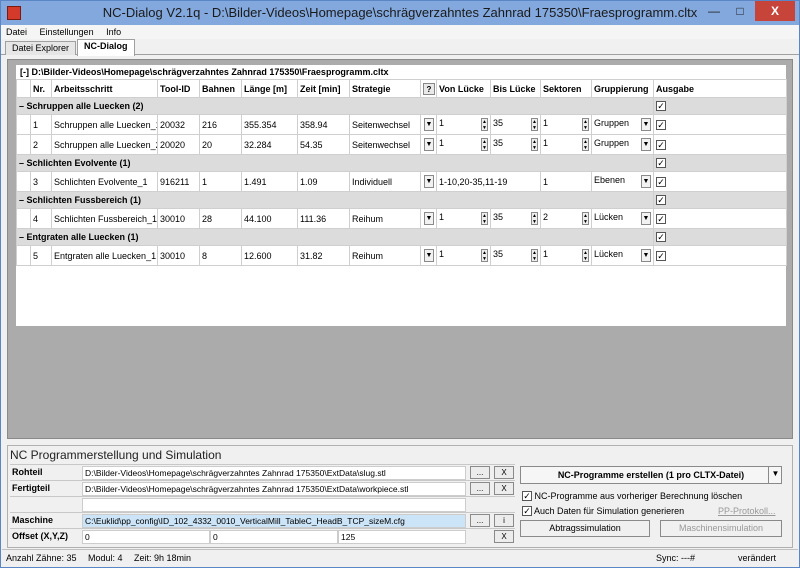  I want to click on tab-nc-dialog: NC-Dialog, so click(106, 47).